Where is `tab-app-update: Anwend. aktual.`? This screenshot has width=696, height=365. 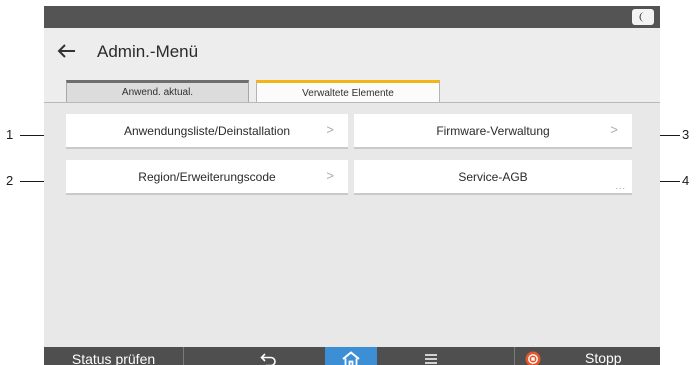
tab-app-update: Anwend. aktual. is located at coordinates (157, 91).